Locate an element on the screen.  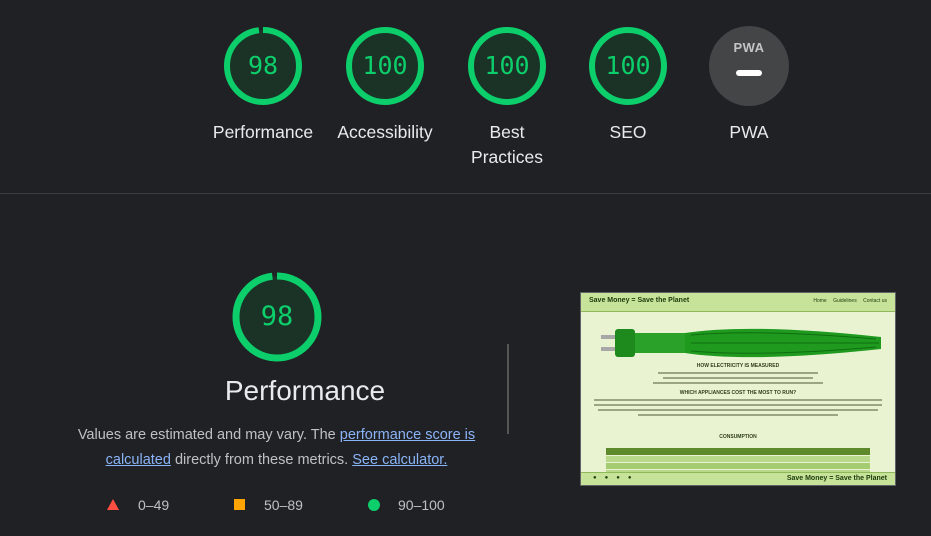
section-divider is located at coordinates (465, 193).